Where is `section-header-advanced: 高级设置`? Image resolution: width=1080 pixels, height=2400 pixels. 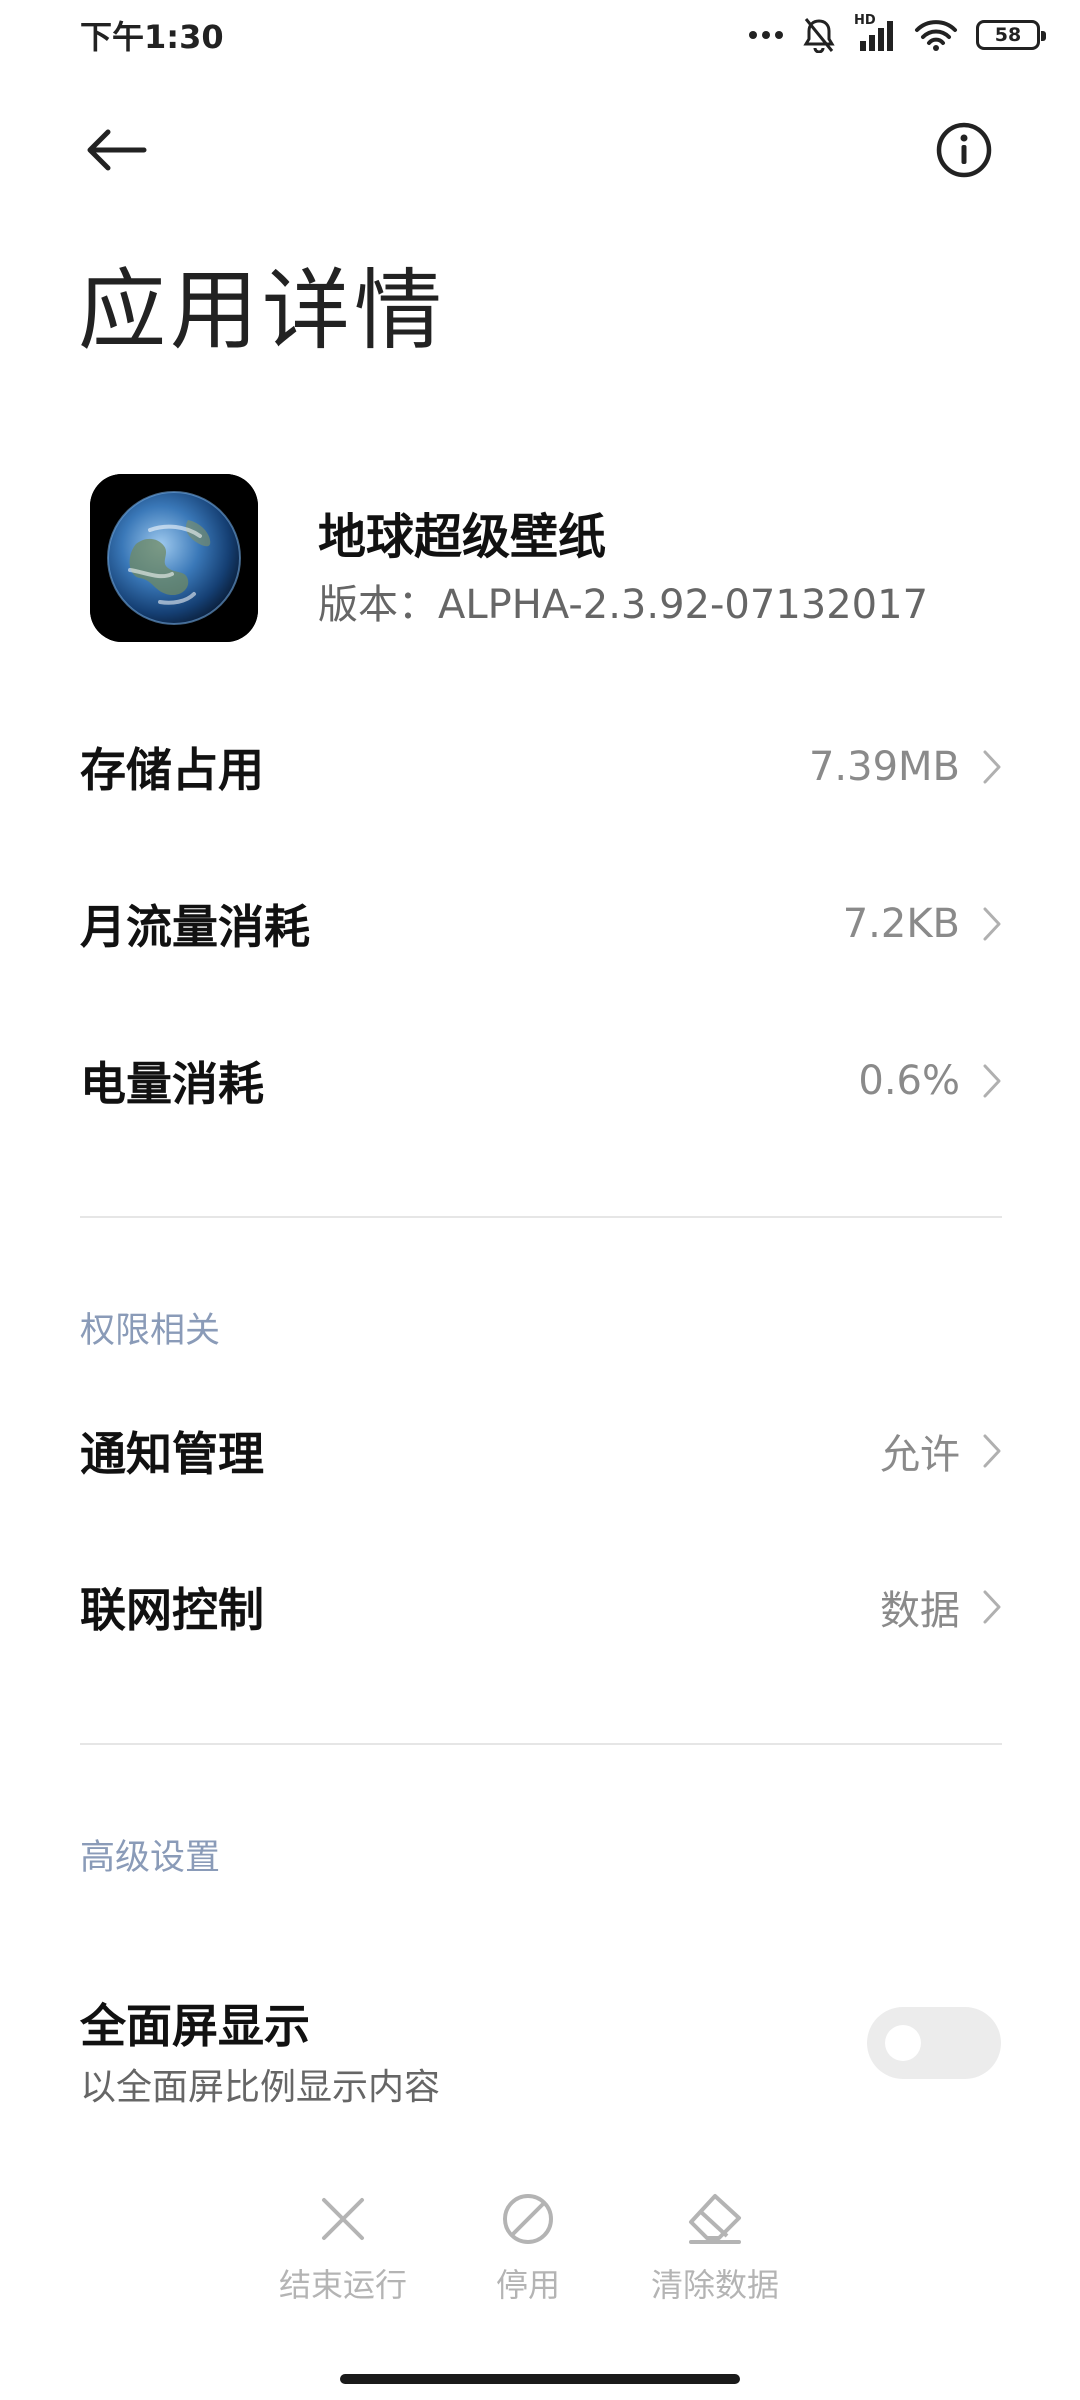
section-header-advanced: 高级设置 is located at coordinates (150, 1858).